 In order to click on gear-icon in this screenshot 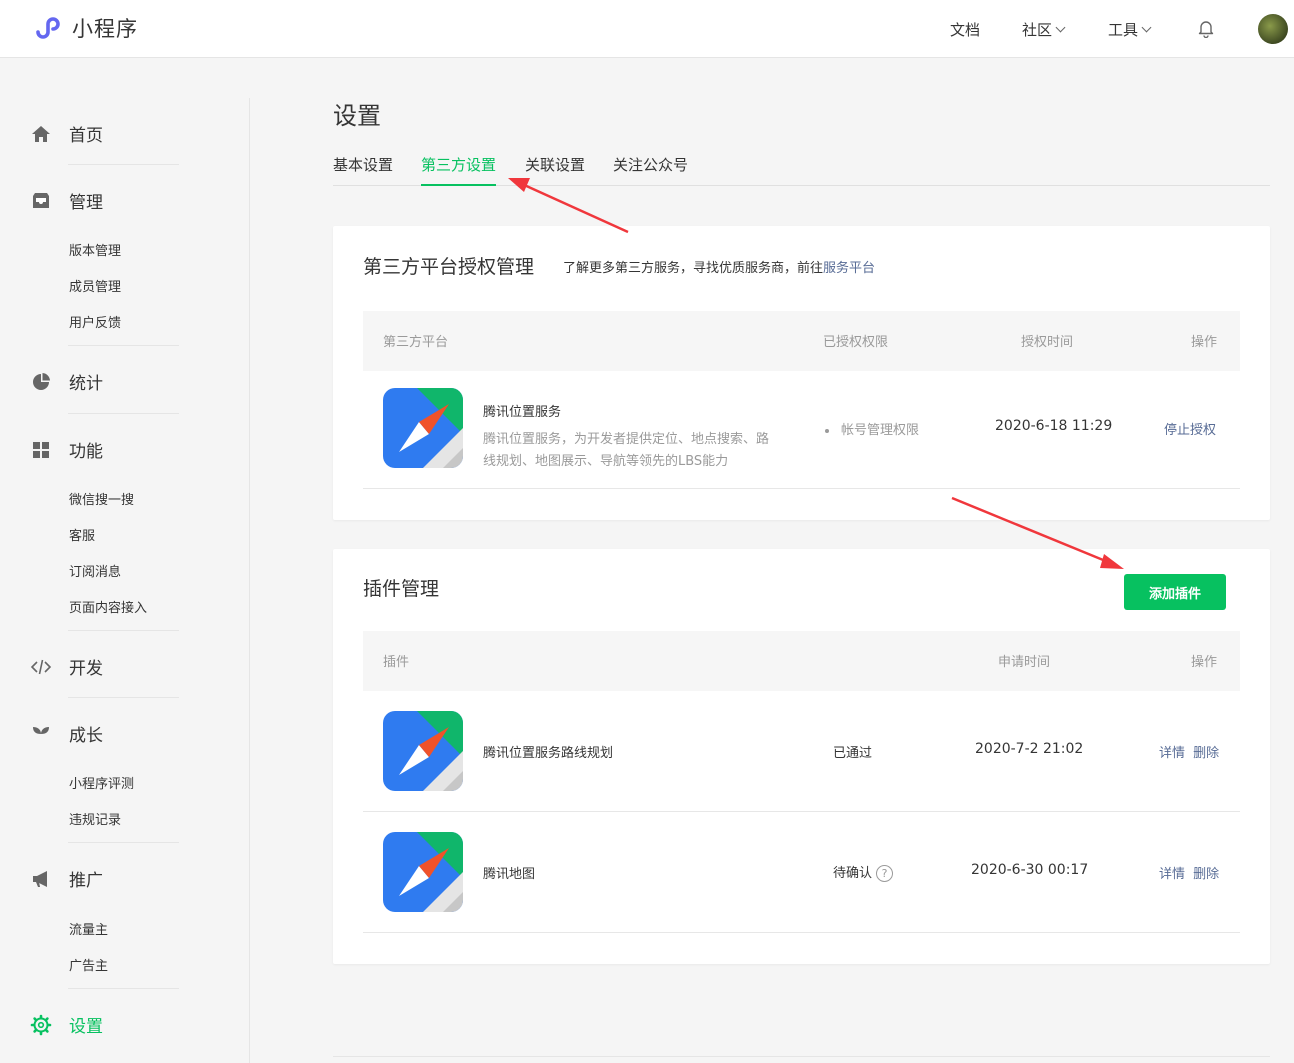, I will do `click(41, 1025)`.